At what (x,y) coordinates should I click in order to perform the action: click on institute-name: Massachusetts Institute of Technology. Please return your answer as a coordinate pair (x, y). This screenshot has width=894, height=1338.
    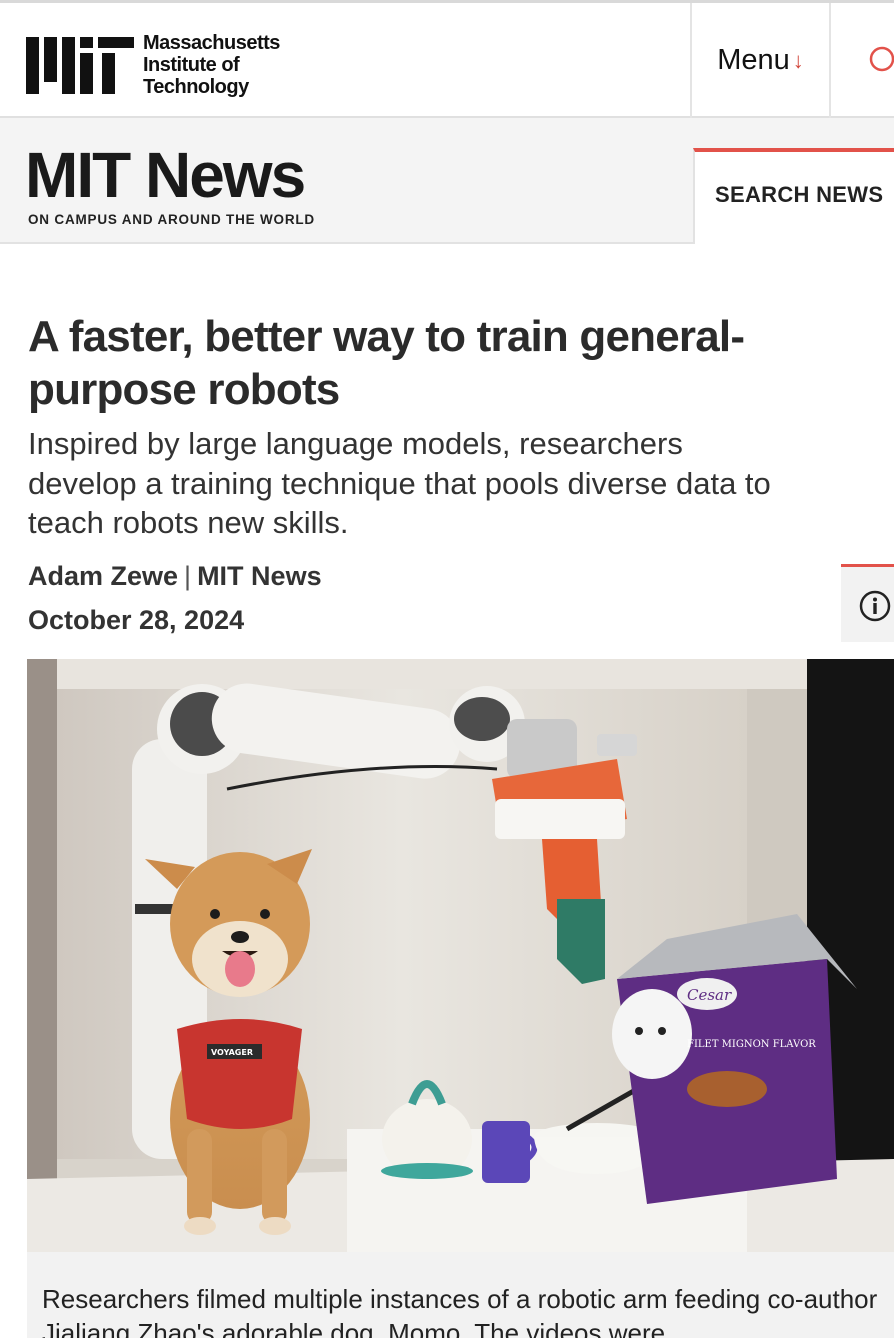
    Looking at the image, I should click on (211, 65).